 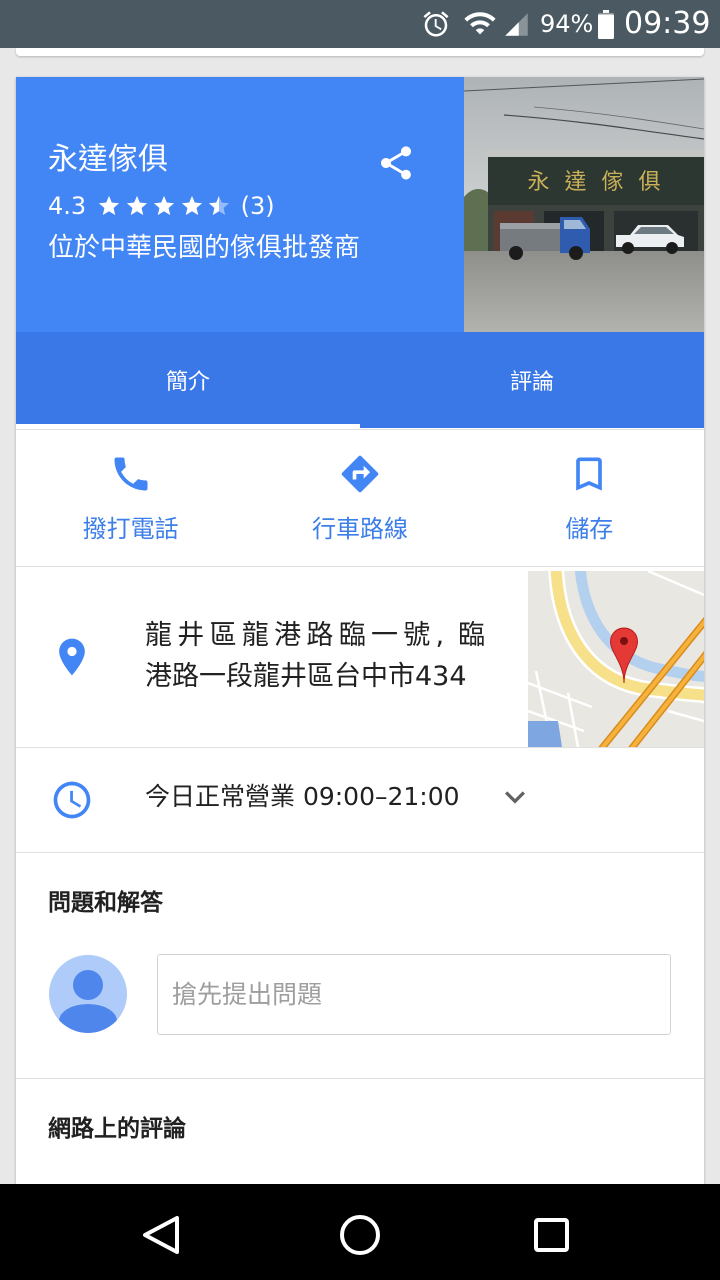 What do you see at coordinates (545, 734) in the screenshot?
I see `map-water` at bounding box center [545, 734].